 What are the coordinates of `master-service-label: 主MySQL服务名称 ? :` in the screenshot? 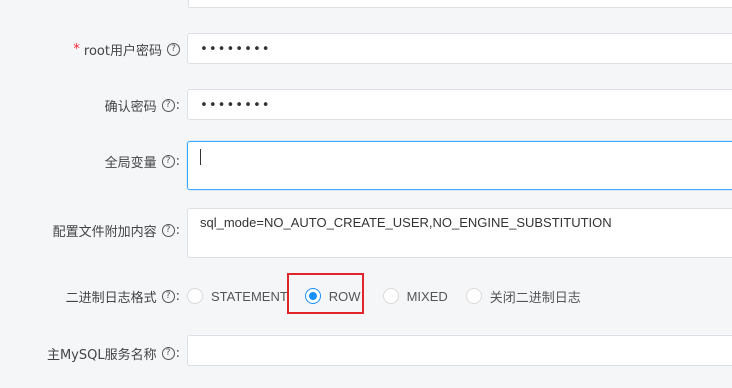 It's located at (113, 353).